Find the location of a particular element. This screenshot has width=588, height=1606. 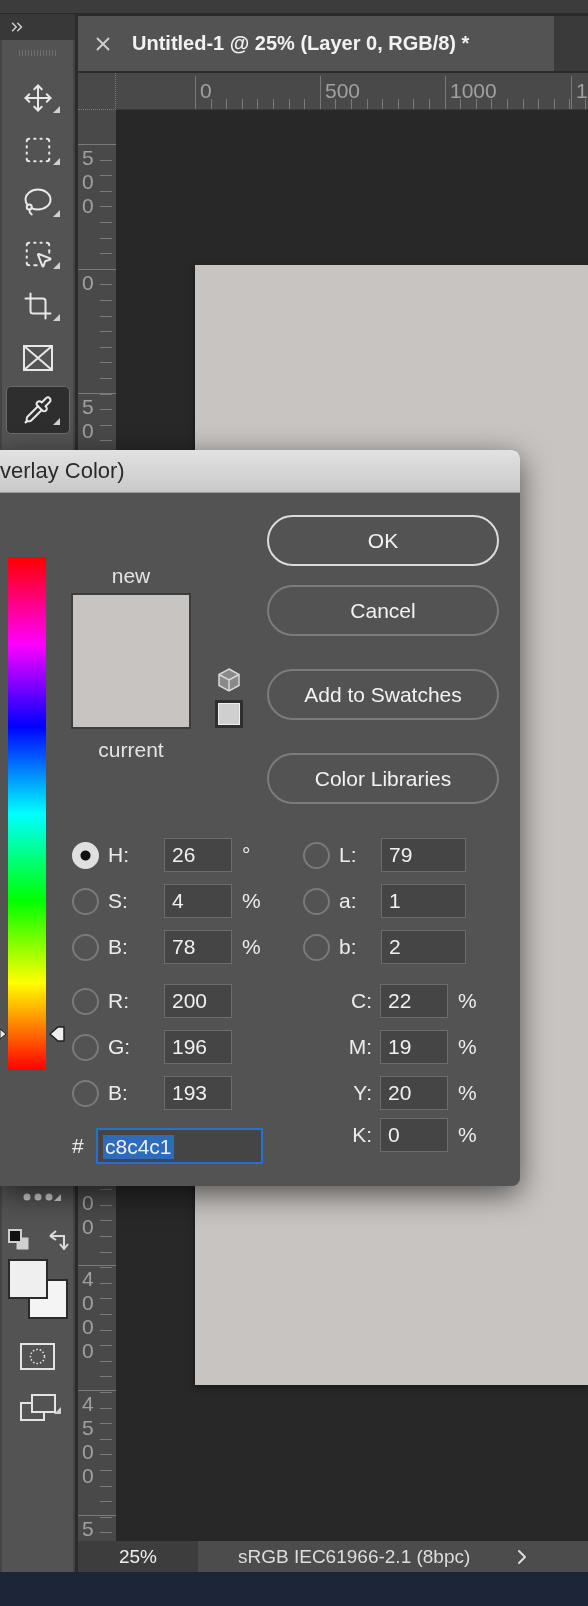

value-field: 19 is located at coordinates (414, 1047).